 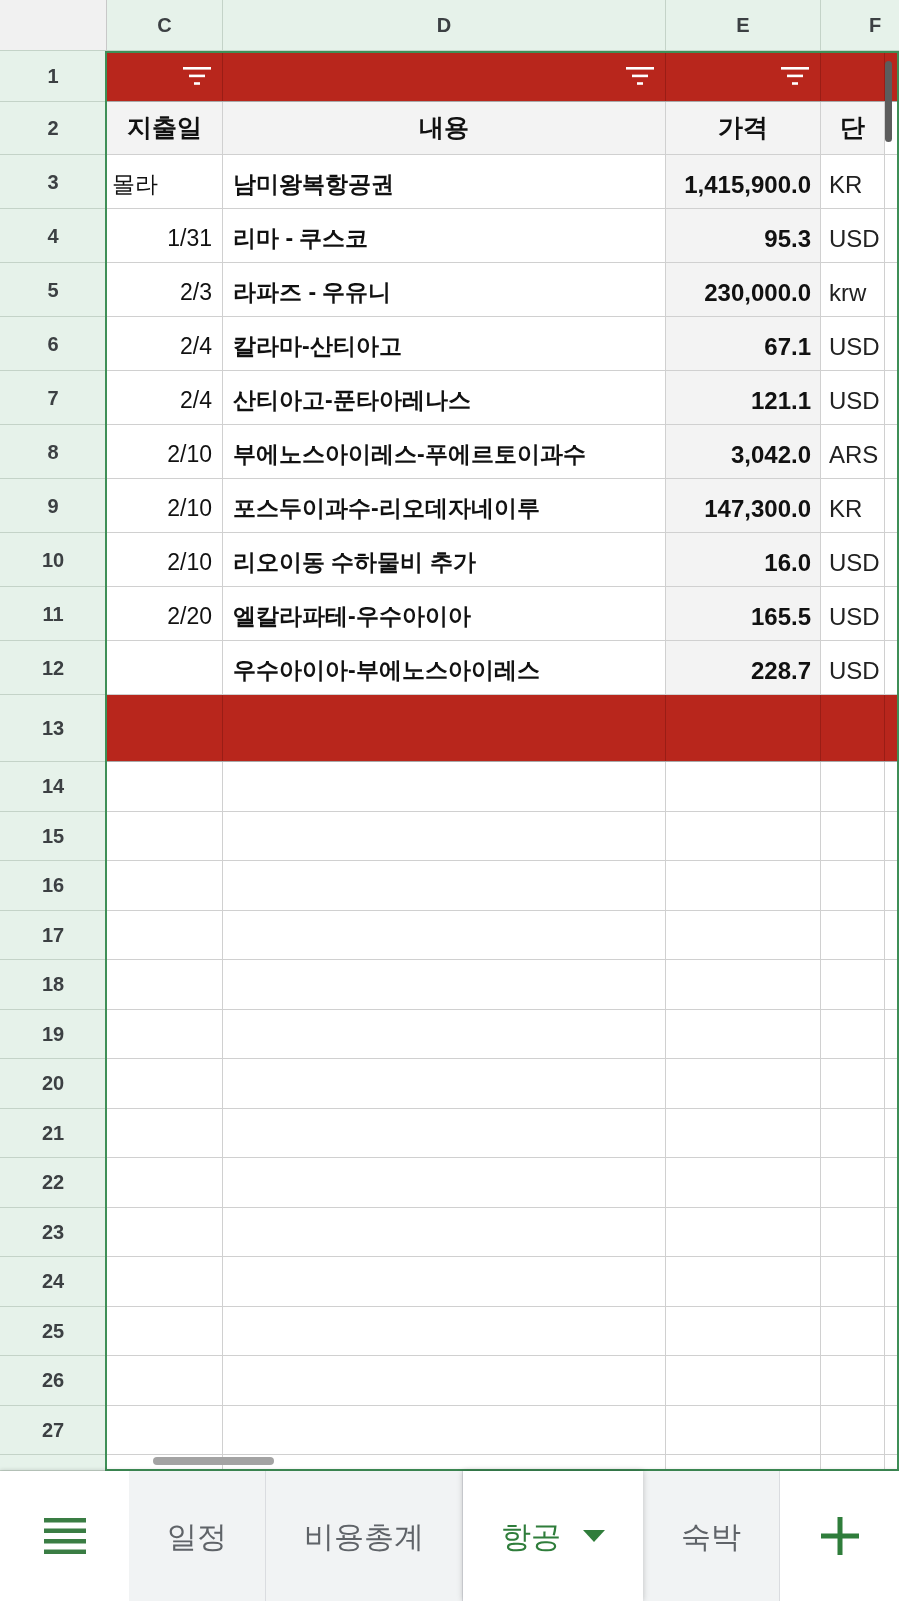 What do you see at coordinates (53, 1034) in the screenshot?
I see `row-number: 19` at bounding box center [53, 1034].